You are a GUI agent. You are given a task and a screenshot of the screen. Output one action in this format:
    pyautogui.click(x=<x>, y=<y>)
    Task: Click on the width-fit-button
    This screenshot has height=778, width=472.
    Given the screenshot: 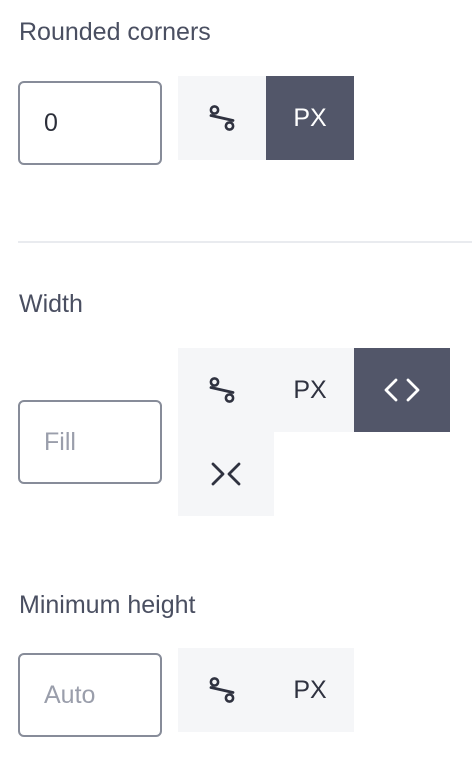 What is the action you would take?
    pyautogui.click(x=226, y=474)
    